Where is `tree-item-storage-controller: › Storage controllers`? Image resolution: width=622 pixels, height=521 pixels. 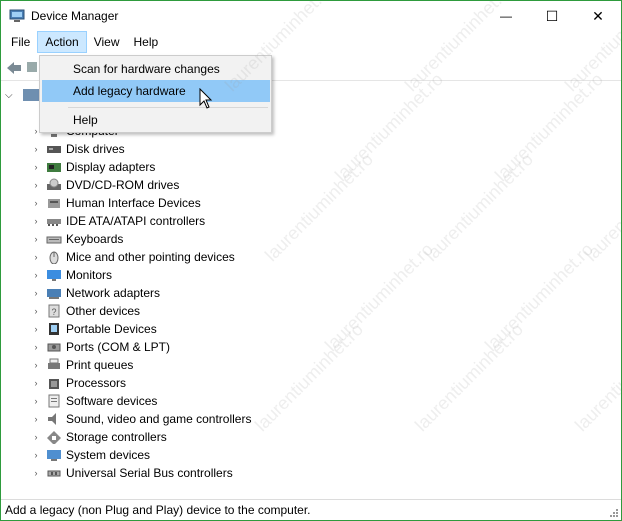
tree-item-storage-controller: › Storage controllers is located at coordinates (98, 437).